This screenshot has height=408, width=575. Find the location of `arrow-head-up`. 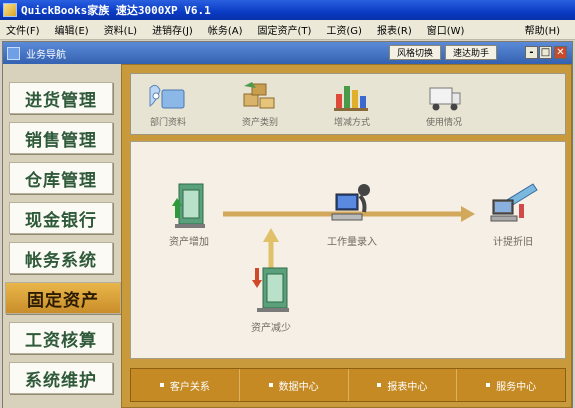

arrow-head-up is located at coordinates (271, 235).